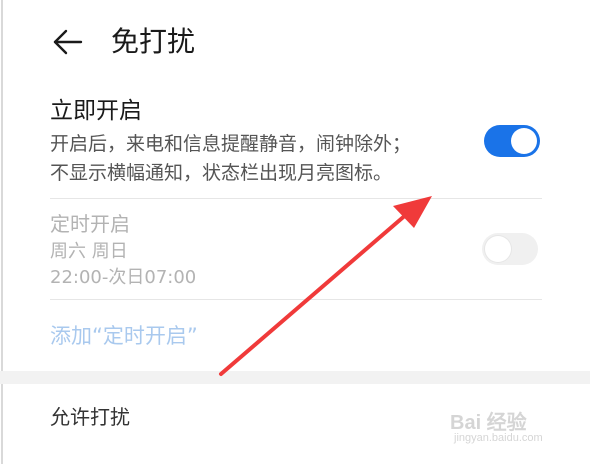 This screenshot has width=590, height=464. Describe the element at coordinates (498, 438) in the screenshot. I see `watermark-url: jingyan.baidu.com` at that location.